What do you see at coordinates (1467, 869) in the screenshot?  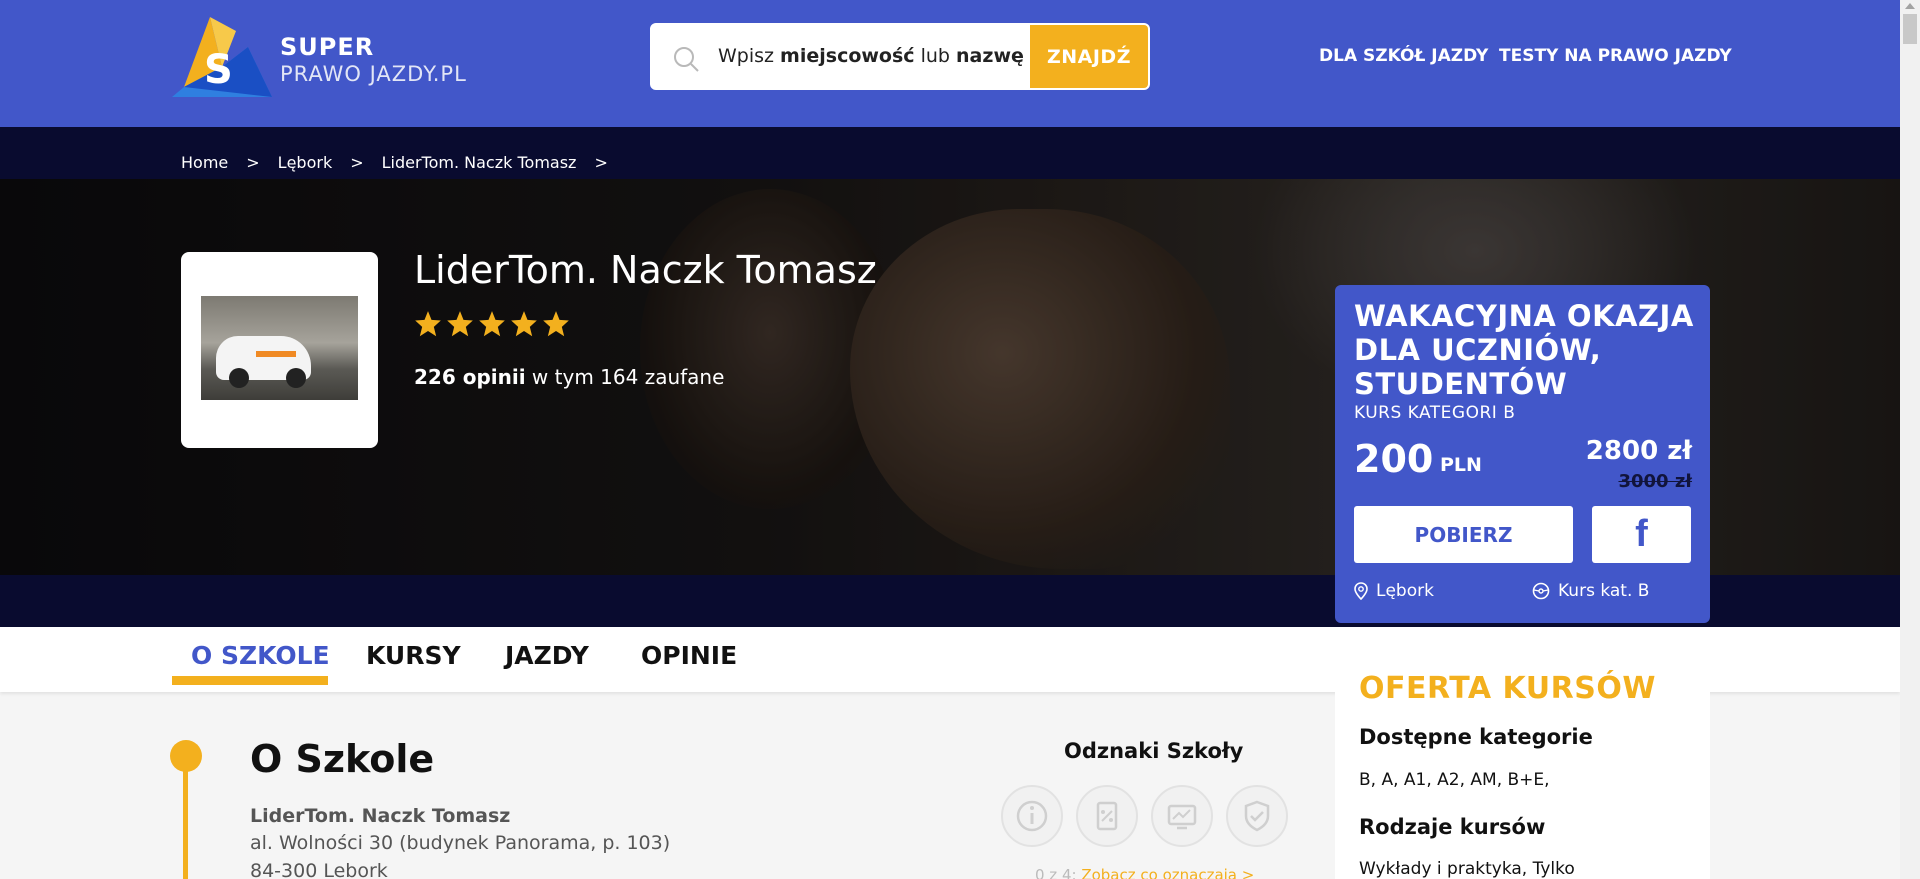 I see `offer-kinds: Wykłady i praktyka, Tylko` at bounding box center [1467, 869].